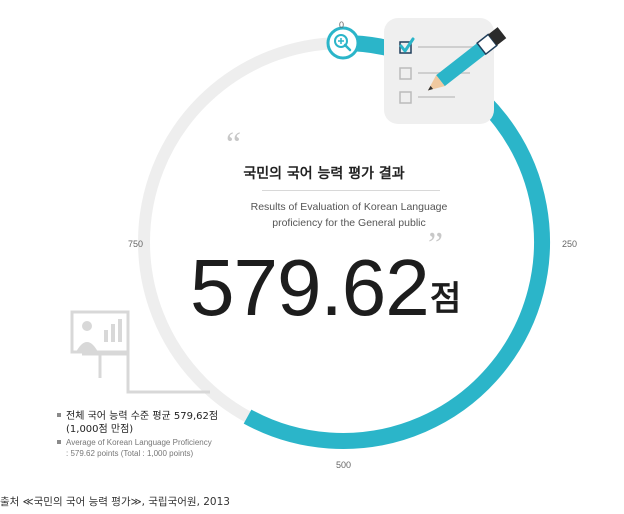 The width and height of the screenshot is (624, 514). What do you see at coordinates (310, 287) in the screenshot?
I see `score-value: 579.62` at bounding box center [310, 287].